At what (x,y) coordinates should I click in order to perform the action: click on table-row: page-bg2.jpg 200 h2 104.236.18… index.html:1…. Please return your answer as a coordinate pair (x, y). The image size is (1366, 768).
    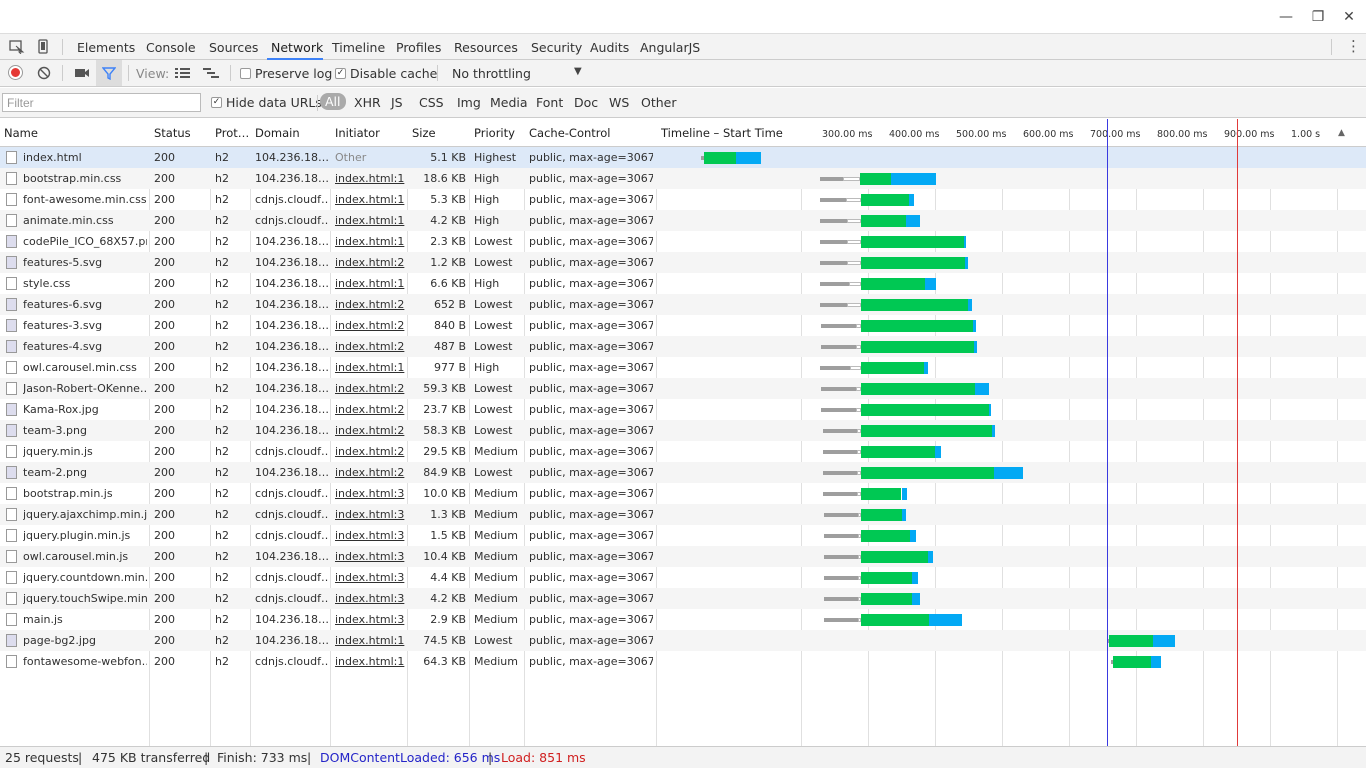
    Looking at the image, I should click on (683, 640).